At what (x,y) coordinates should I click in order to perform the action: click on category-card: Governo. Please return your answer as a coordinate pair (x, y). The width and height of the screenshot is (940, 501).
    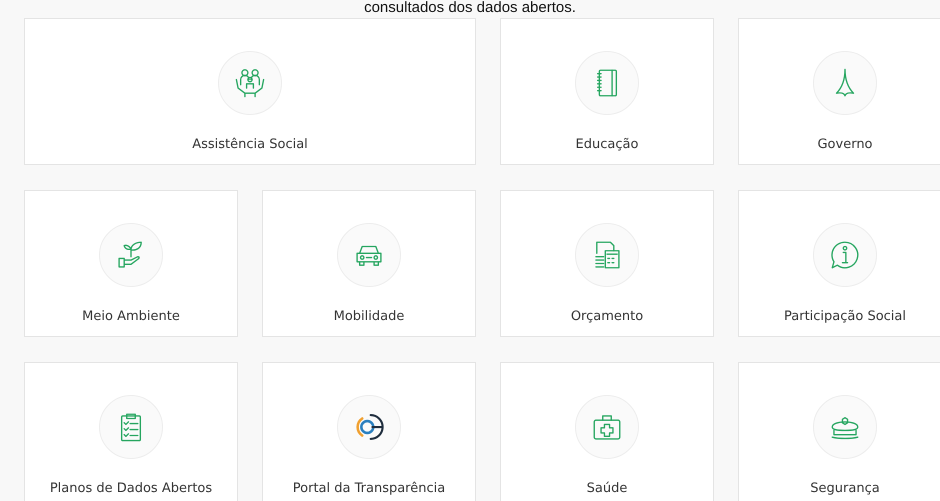
    Looking at the image, I should click on (839, 91).